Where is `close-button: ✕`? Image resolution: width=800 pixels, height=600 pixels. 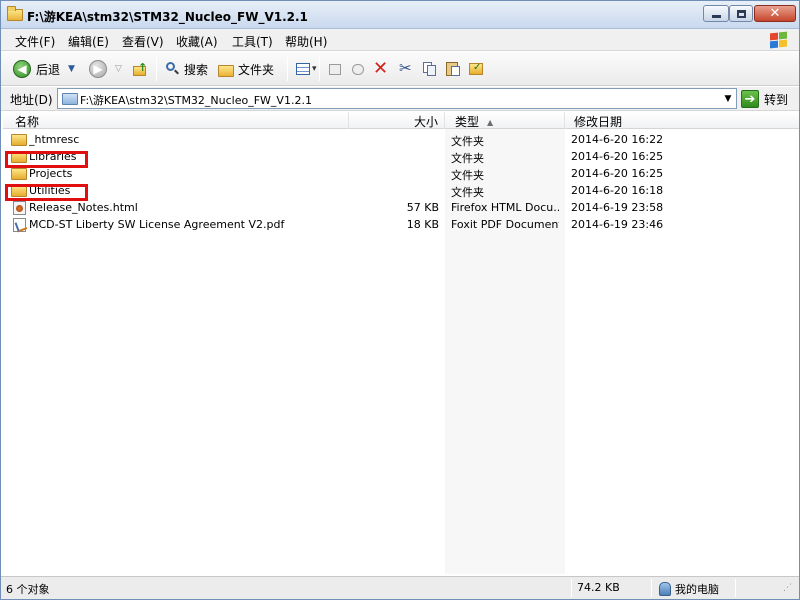 close-button: ✕ is located at coordinates (775, 13).